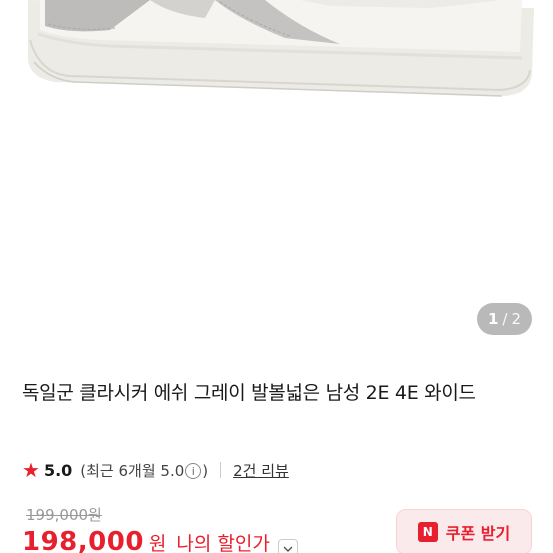 This screenshot has width=553, height=553. Describe the element at coordinates (478, 533) in the screenshot. I see `coupon-button-label: 쿠폰 받기` at that location.